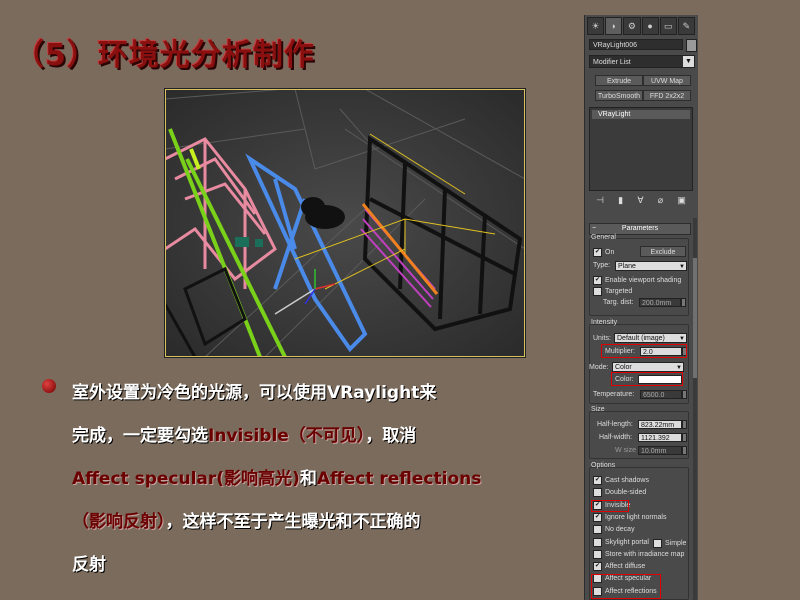 The height and width of the screenshot is (600, 800). Describe the element at coordinates (684, 437) in the screenshot. I see `half-width-spinner` at that location.